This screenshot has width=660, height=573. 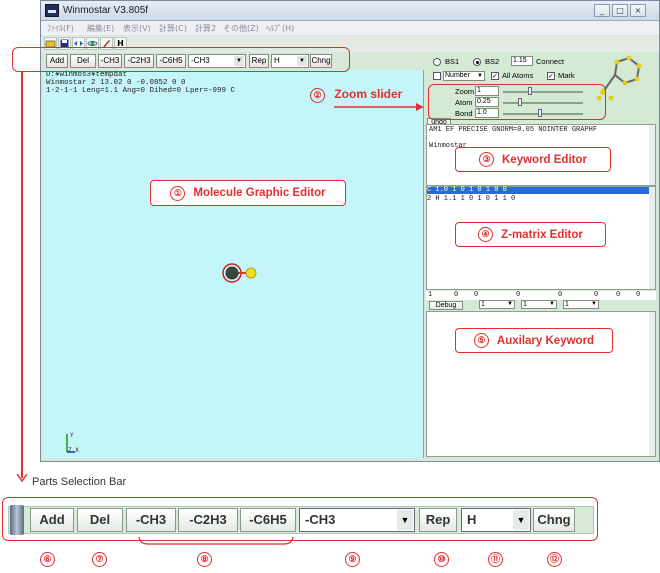 What do you see at coordinates (205, 28) in the screenshot?
I see `menu-calc2: 計算2` at bounding box center [205, 28].